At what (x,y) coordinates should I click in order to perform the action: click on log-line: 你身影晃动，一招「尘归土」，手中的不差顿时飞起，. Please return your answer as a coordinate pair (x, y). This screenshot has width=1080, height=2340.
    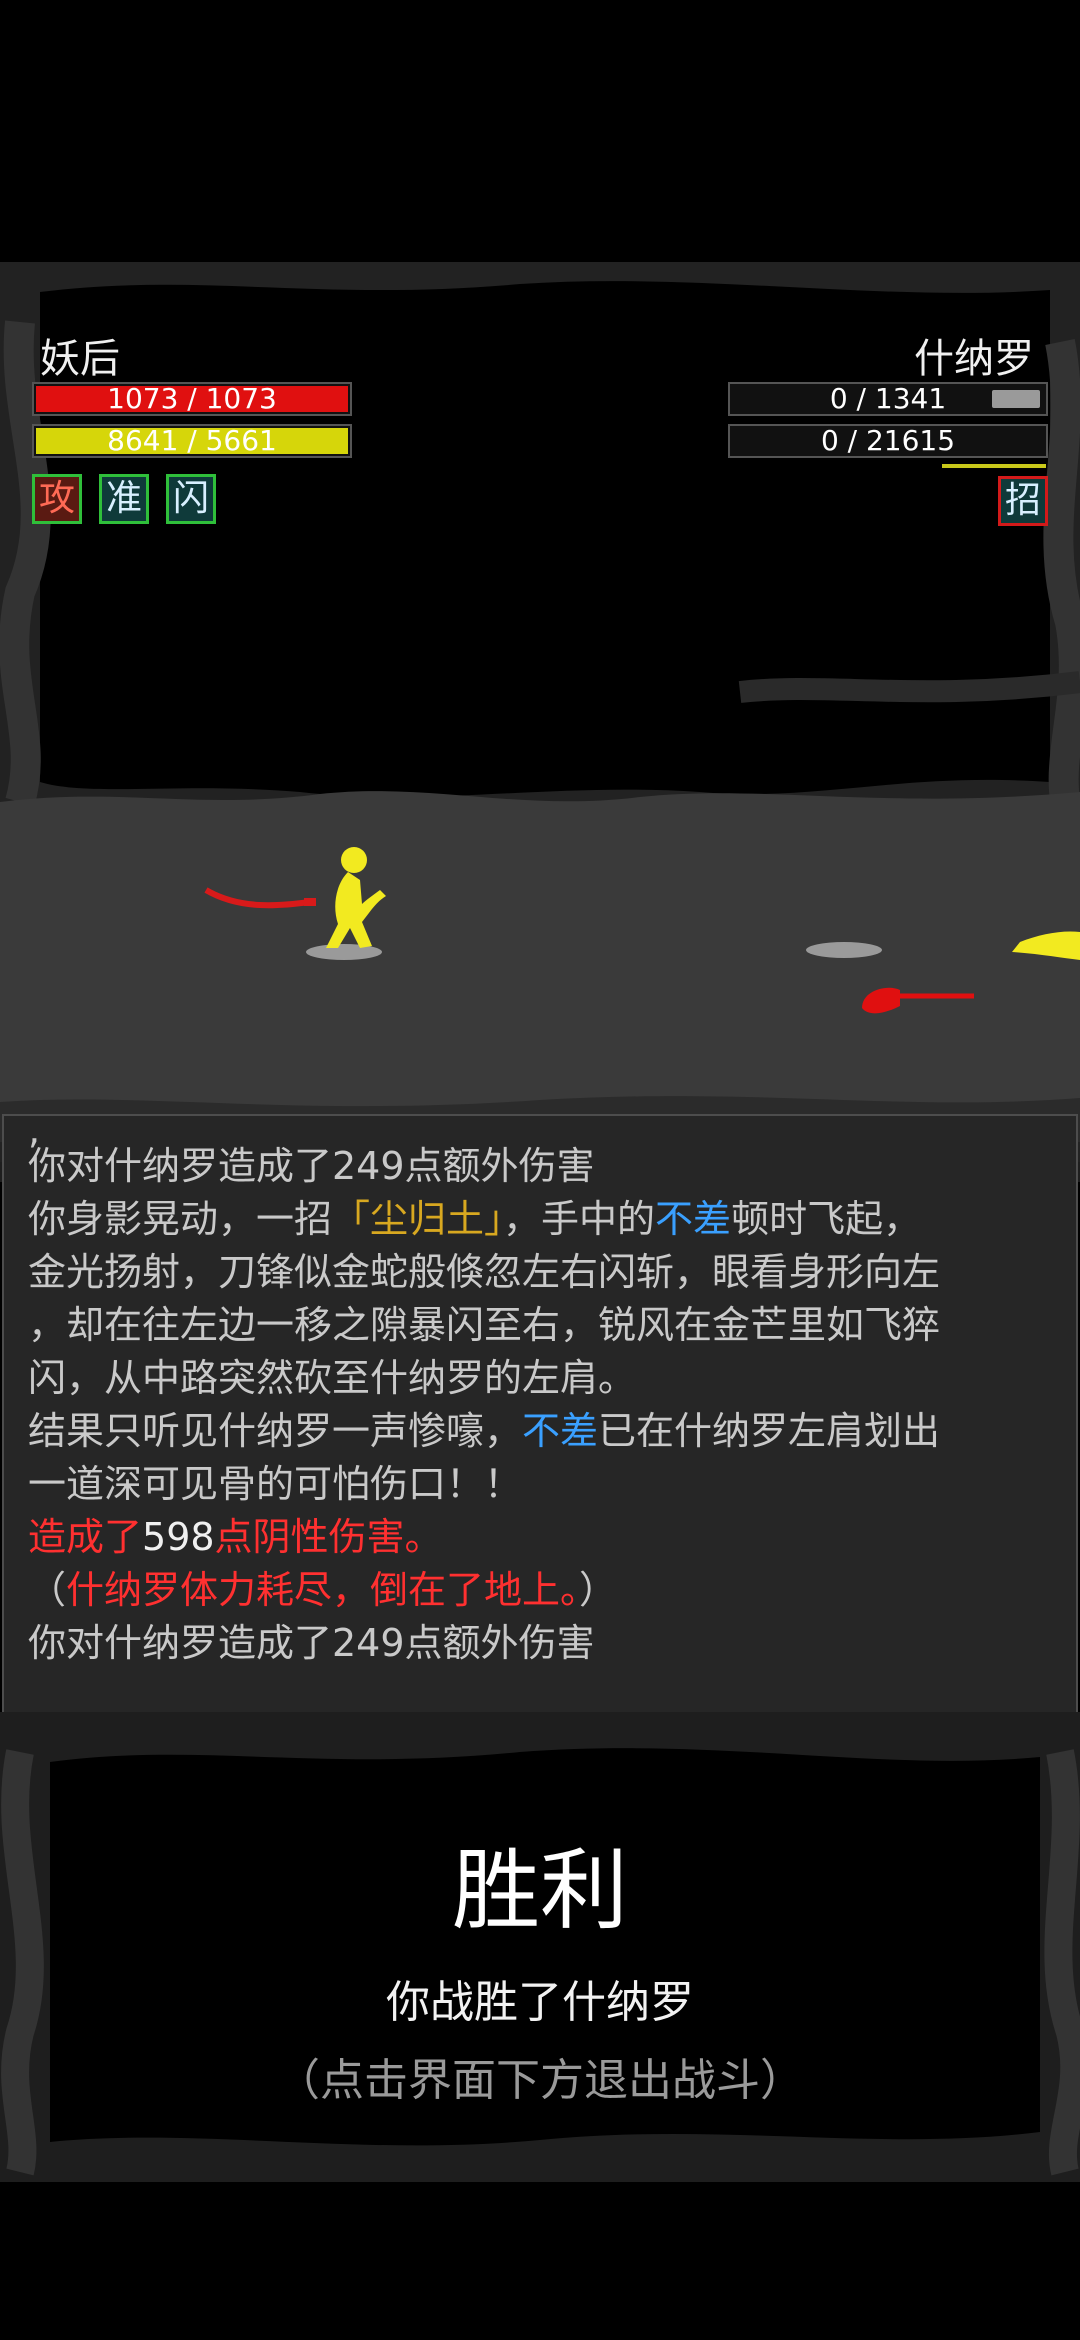
    Looking at the image, I should click on (475, 1219).